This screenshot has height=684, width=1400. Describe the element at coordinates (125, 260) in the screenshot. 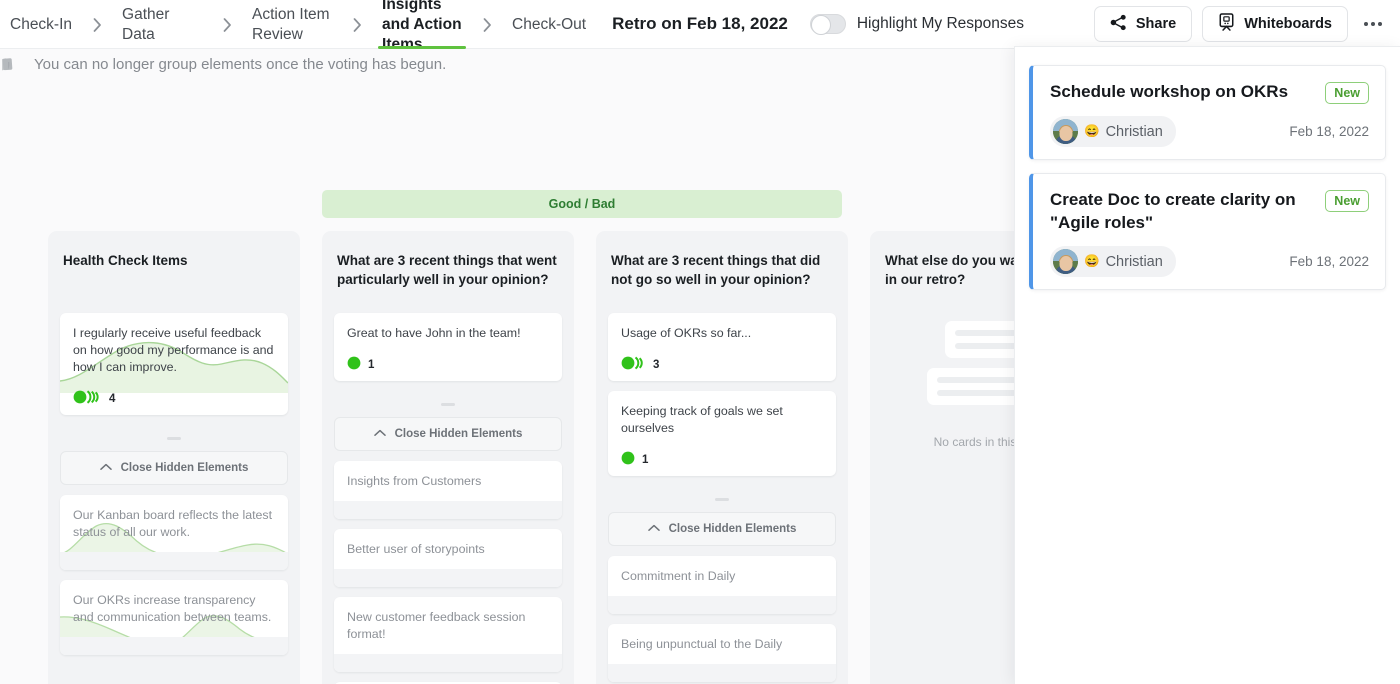

I see `column-title: Health Check Items` at that location.